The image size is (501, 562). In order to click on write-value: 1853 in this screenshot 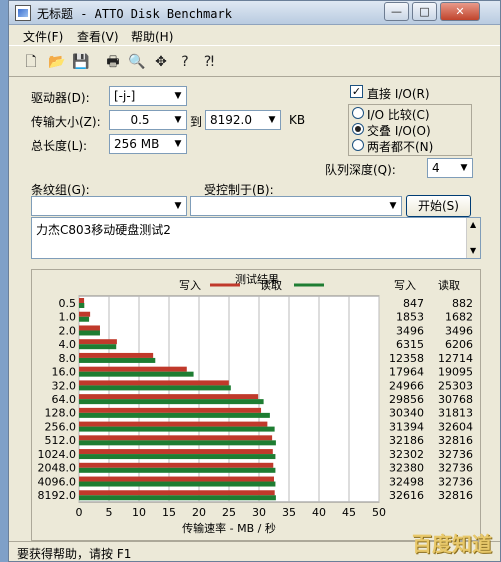, I will do `click(410, 317)`.